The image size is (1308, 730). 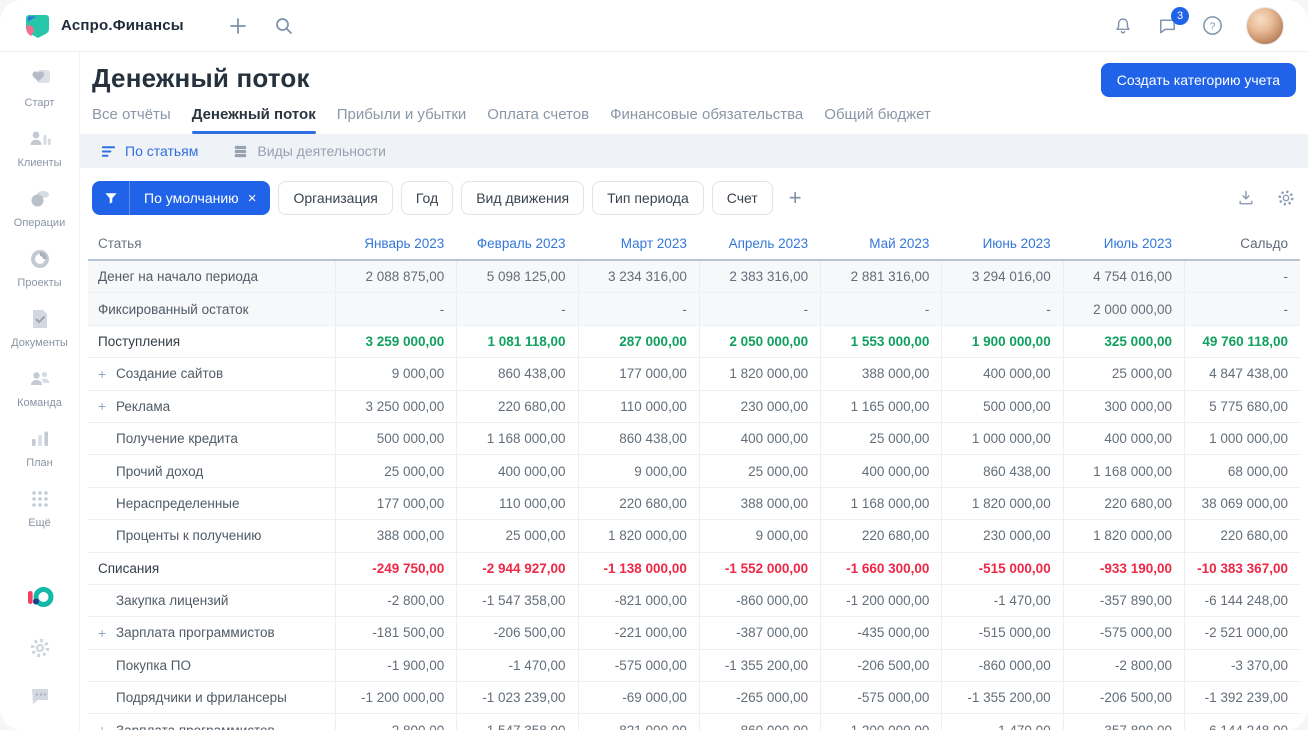 I want to click on column-header-saldo: Сальдо, so click(x=1264, y=243).